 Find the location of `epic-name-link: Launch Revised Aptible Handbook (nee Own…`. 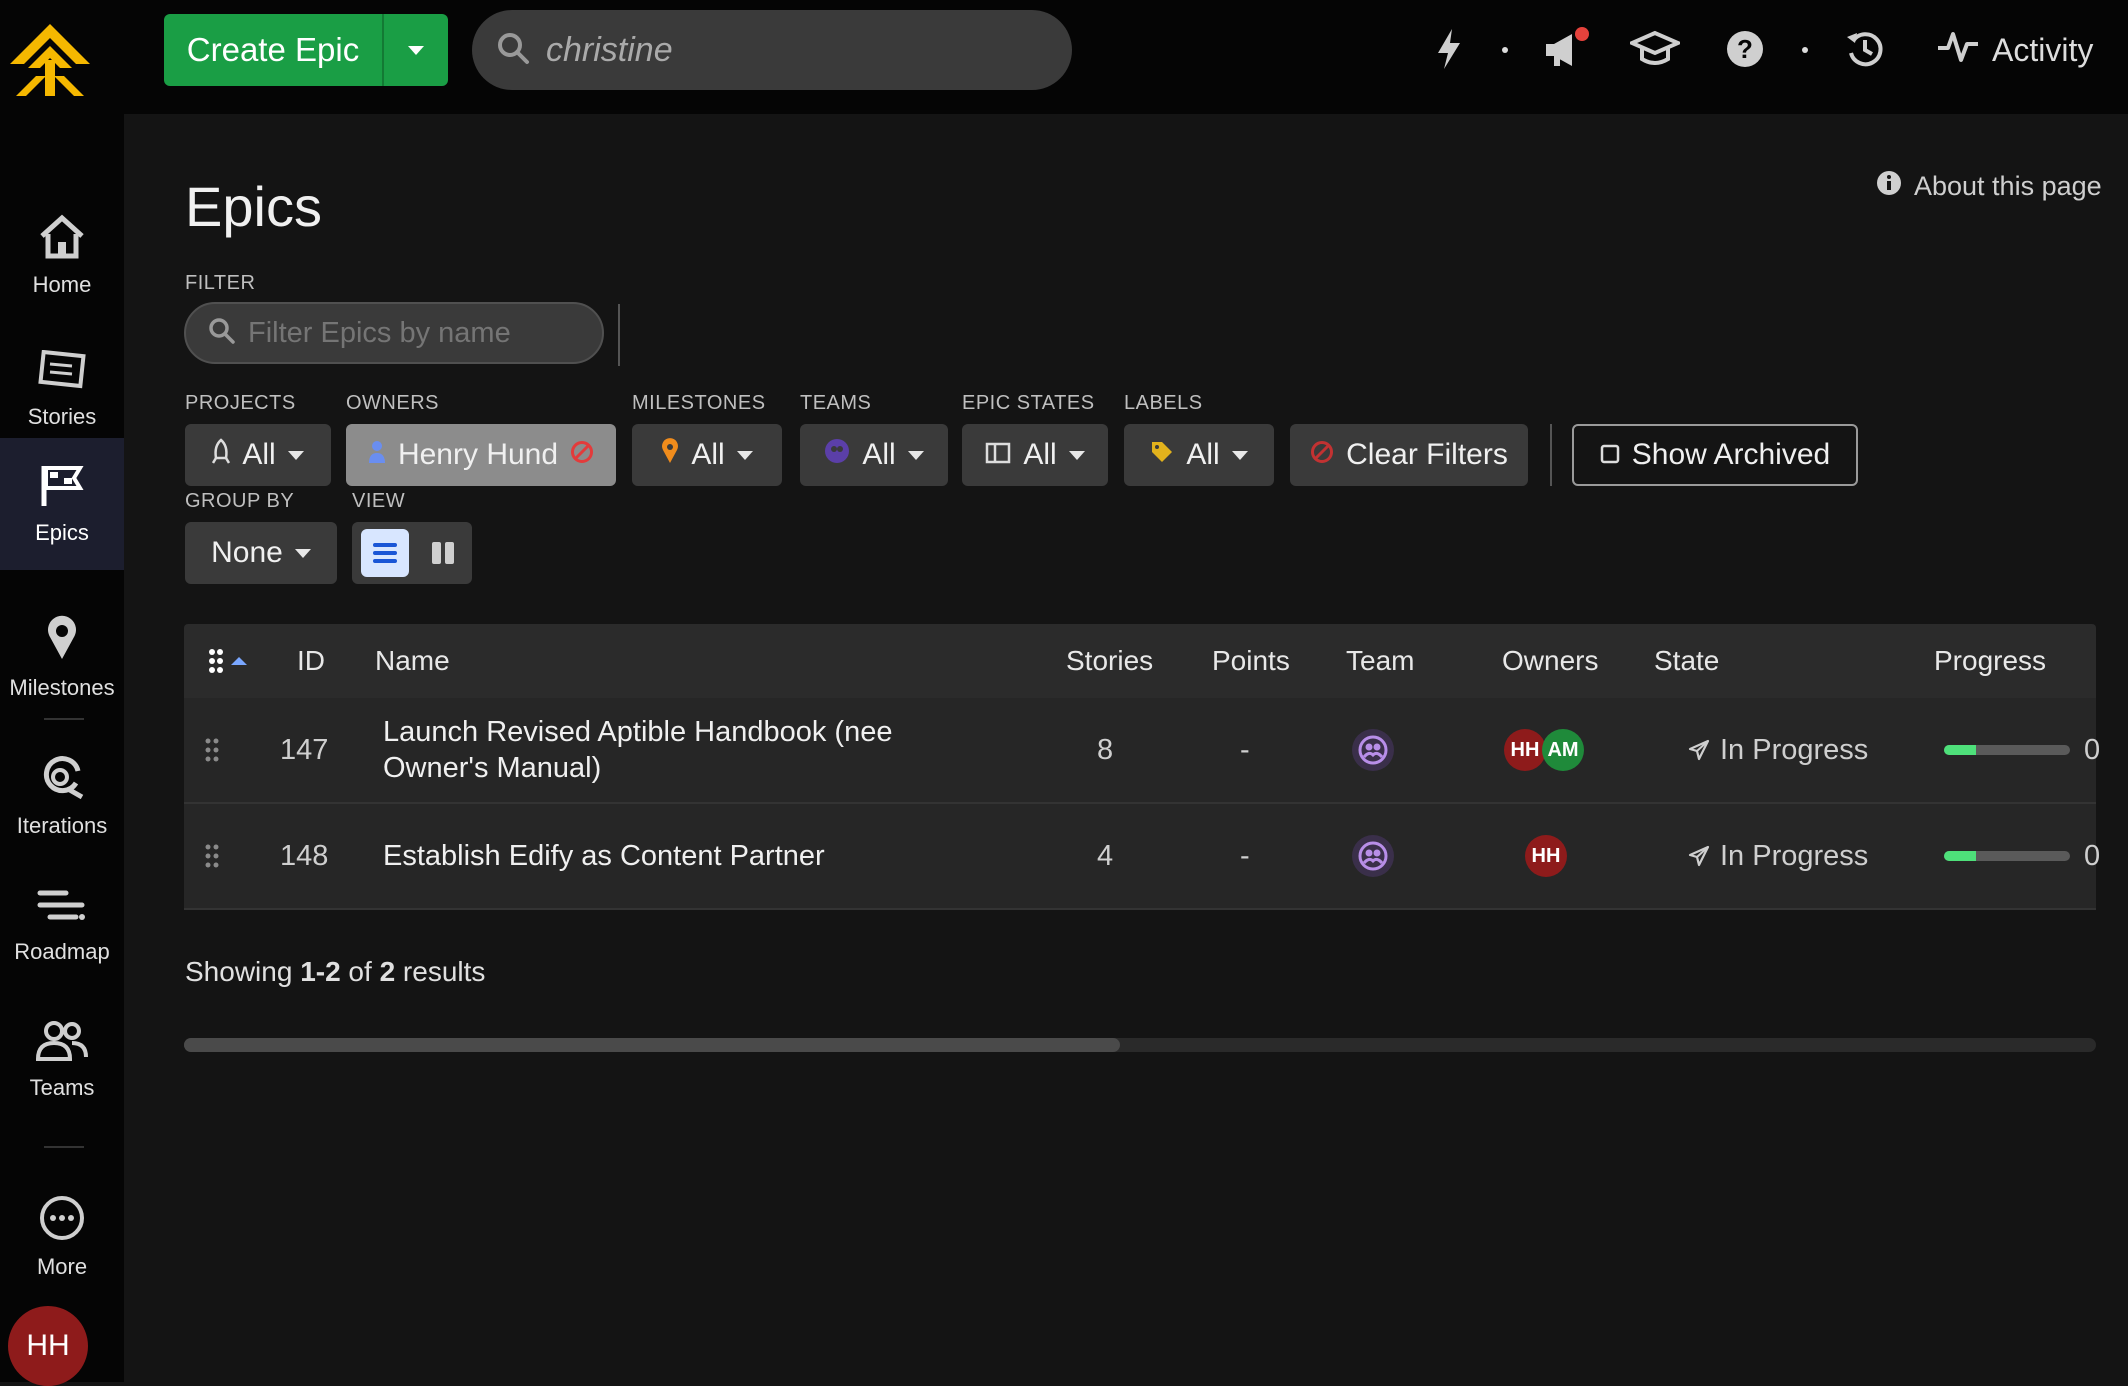

epic-name-link: Launch Revised Aptible Handbook (nee Own… is located at coordinates (637, 750).